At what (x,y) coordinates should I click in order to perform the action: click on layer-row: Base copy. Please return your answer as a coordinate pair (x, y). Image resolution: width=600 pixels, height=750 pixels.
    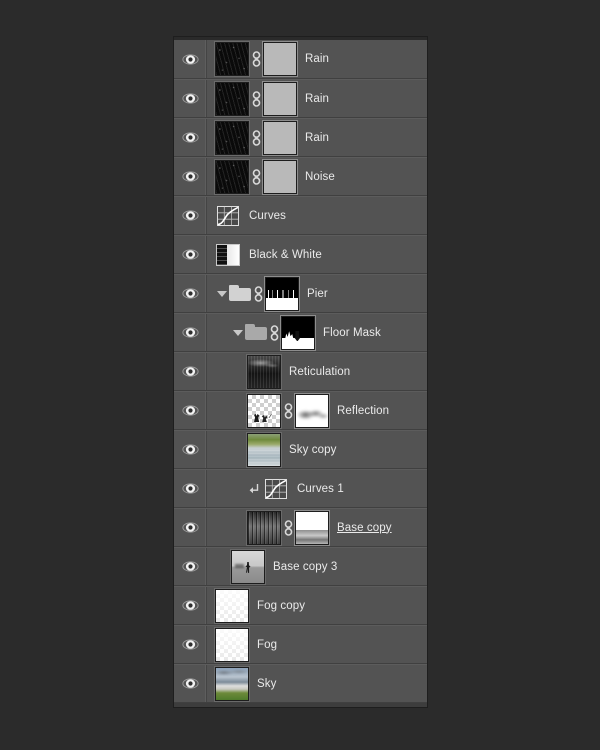
    Looking at the image, I should click on (300, 527).